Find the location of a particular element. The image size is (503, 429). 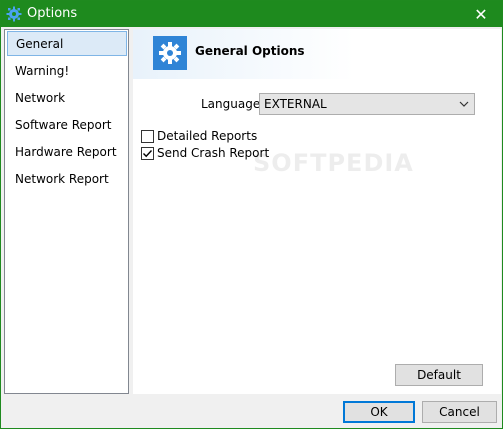

cancel-button: Cancel is located at coordinates (459, 412).